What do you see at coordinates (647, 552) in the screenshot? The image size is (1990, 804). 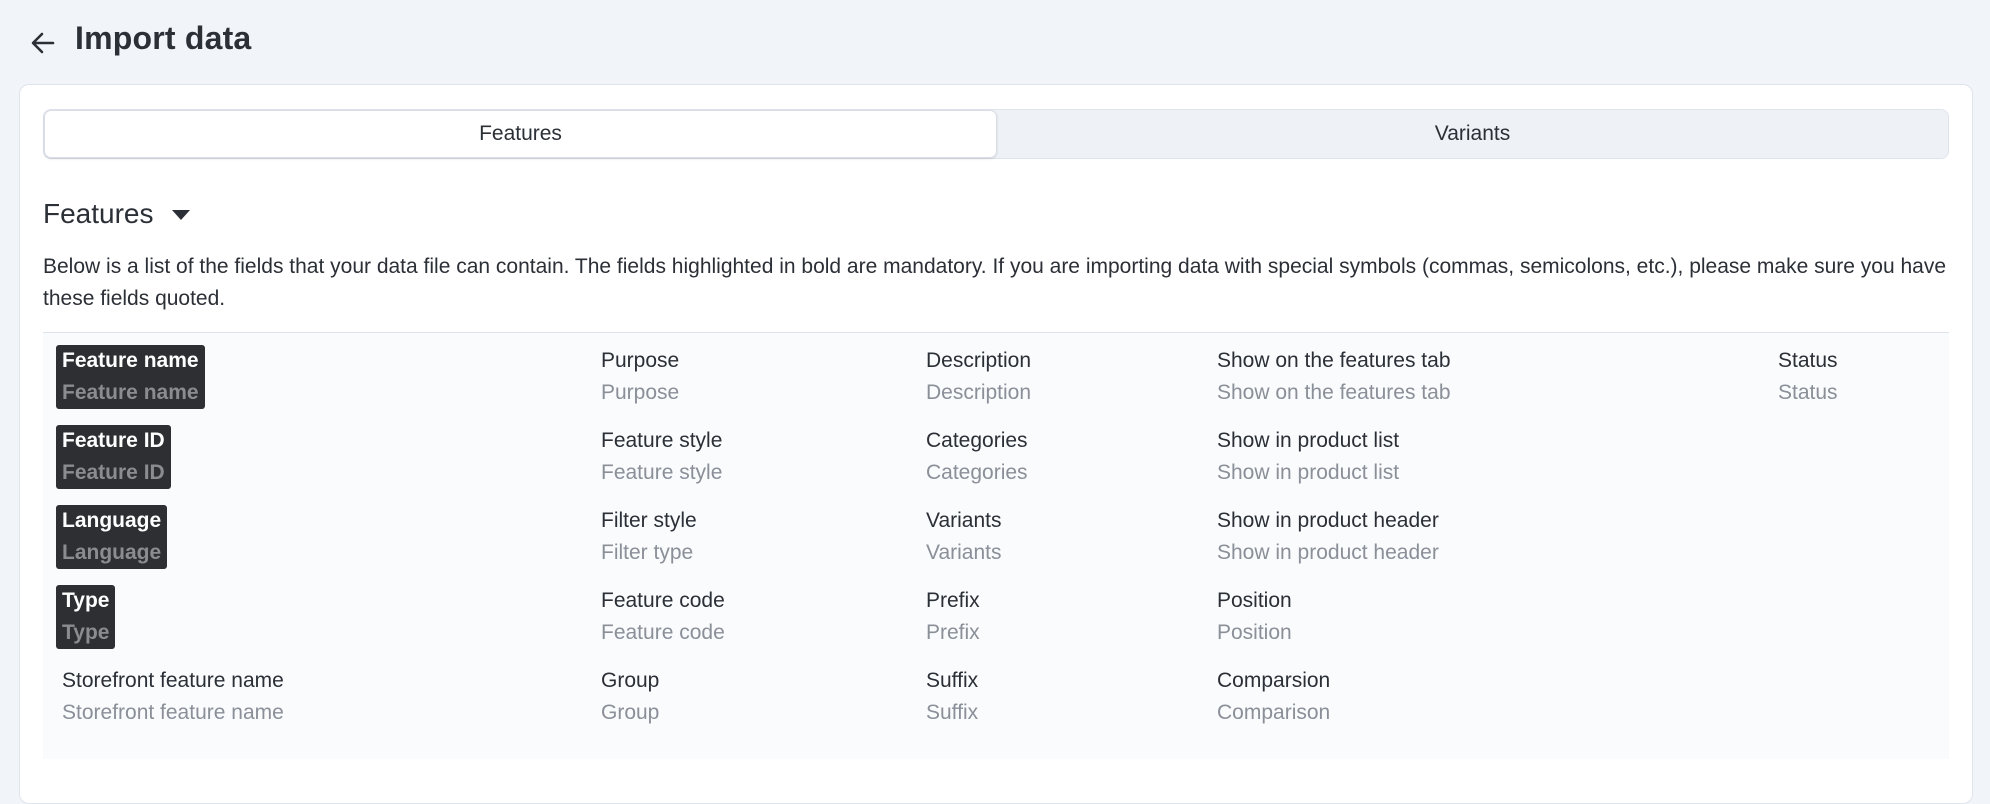 I see `field-column: Filter type` at bounding box center [647, 552].